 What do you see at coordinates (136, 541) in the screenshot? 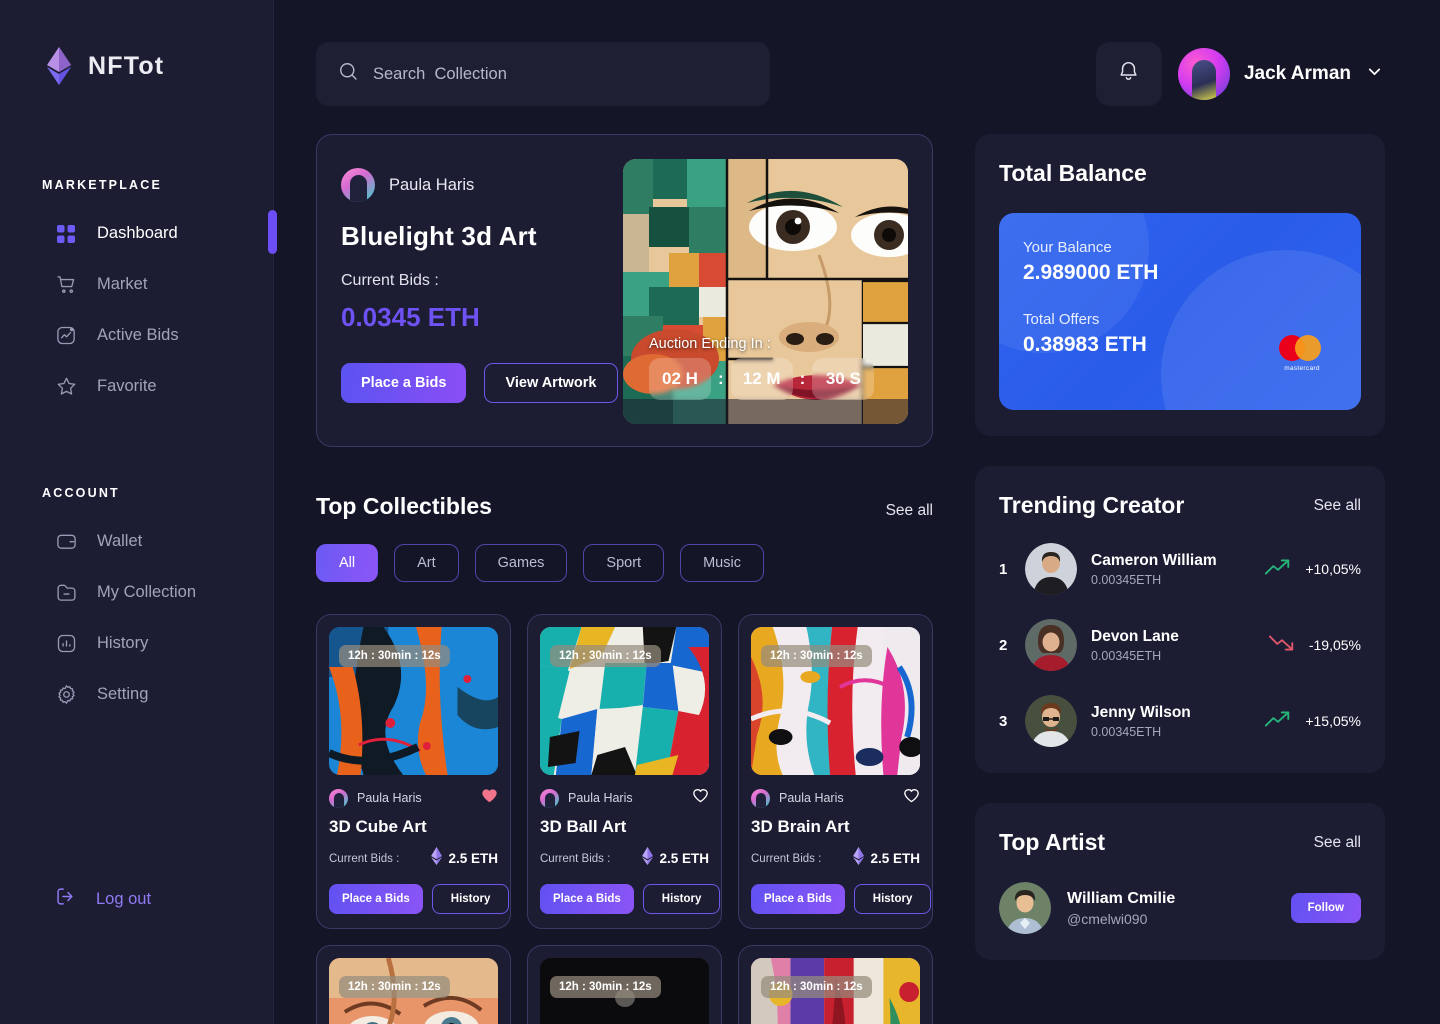
I see `sidebar-item-wallet: Wallet` at bounding box center [136, 541].